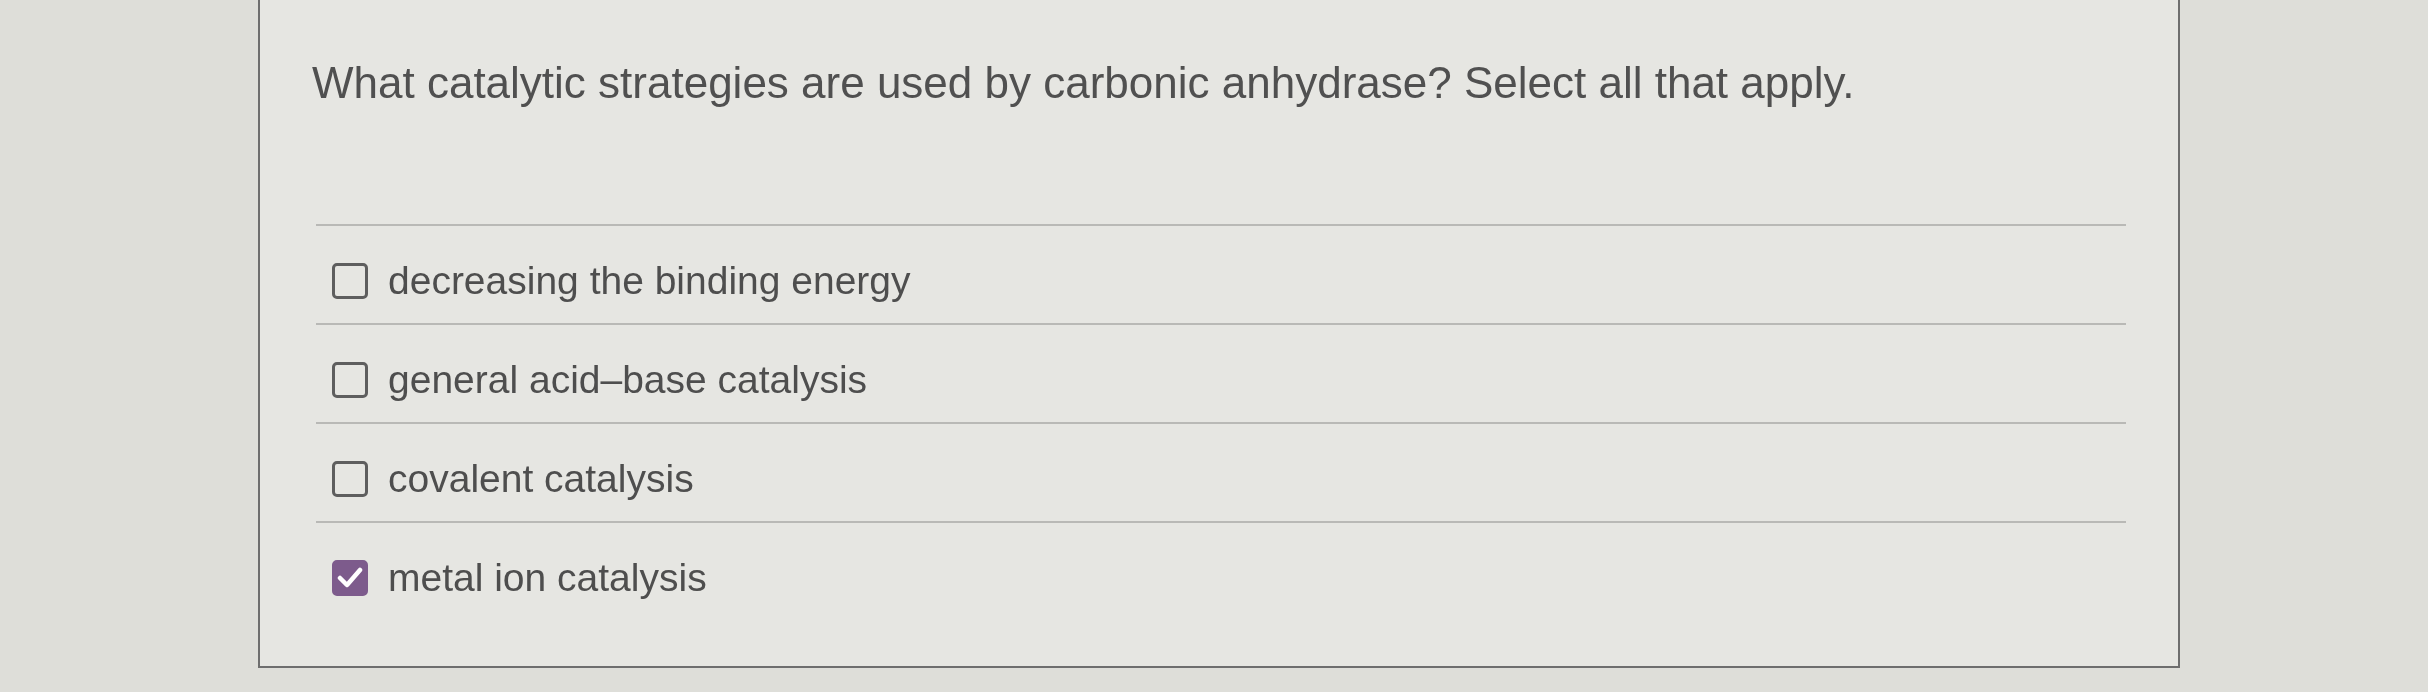 The width and height of the screenshot is (2428, 692). Describe the element at coordinates (547, 577) in the screenshot. I see `option-label: metal ion catalysis` at that location.